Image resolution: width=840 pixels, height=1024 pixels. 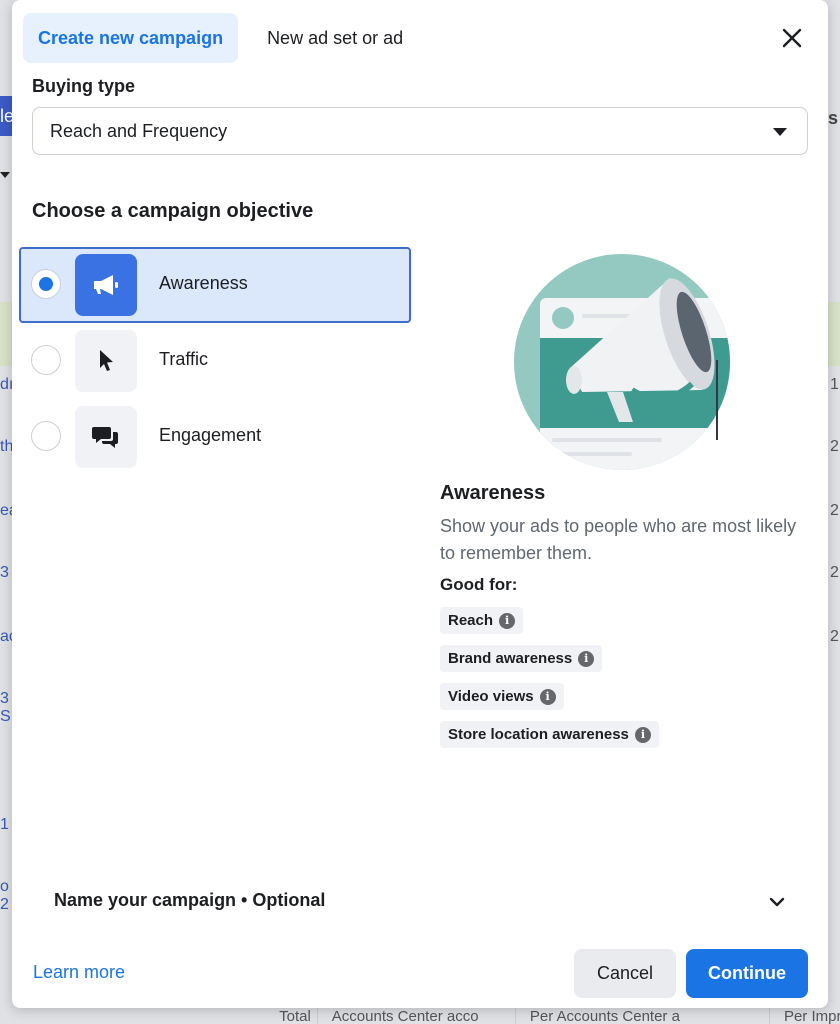 What do you see at coordinates (834, 334) in the screenshot?
I see `background-highlight-row-right` at bounding box center [834, 334].